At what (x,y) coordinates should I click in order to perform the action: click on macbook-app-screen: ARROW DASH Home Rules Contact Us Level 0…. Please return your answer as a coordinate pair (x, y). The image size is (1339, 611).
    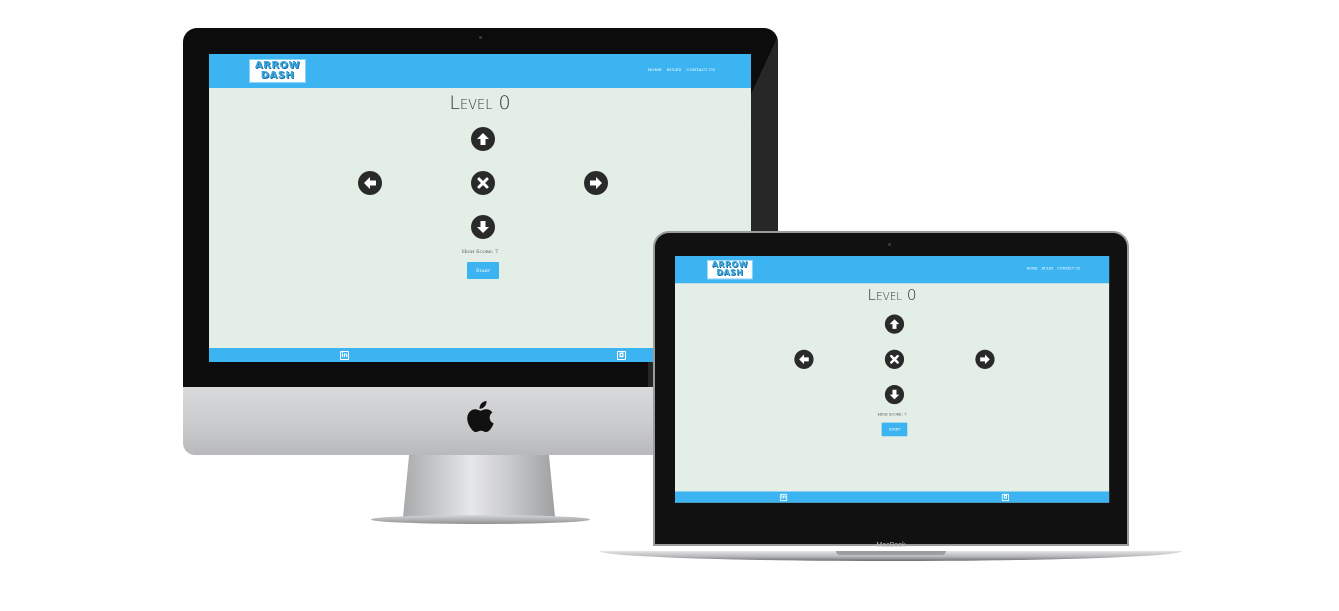
    Looking at the image, I should click on (892, 379).